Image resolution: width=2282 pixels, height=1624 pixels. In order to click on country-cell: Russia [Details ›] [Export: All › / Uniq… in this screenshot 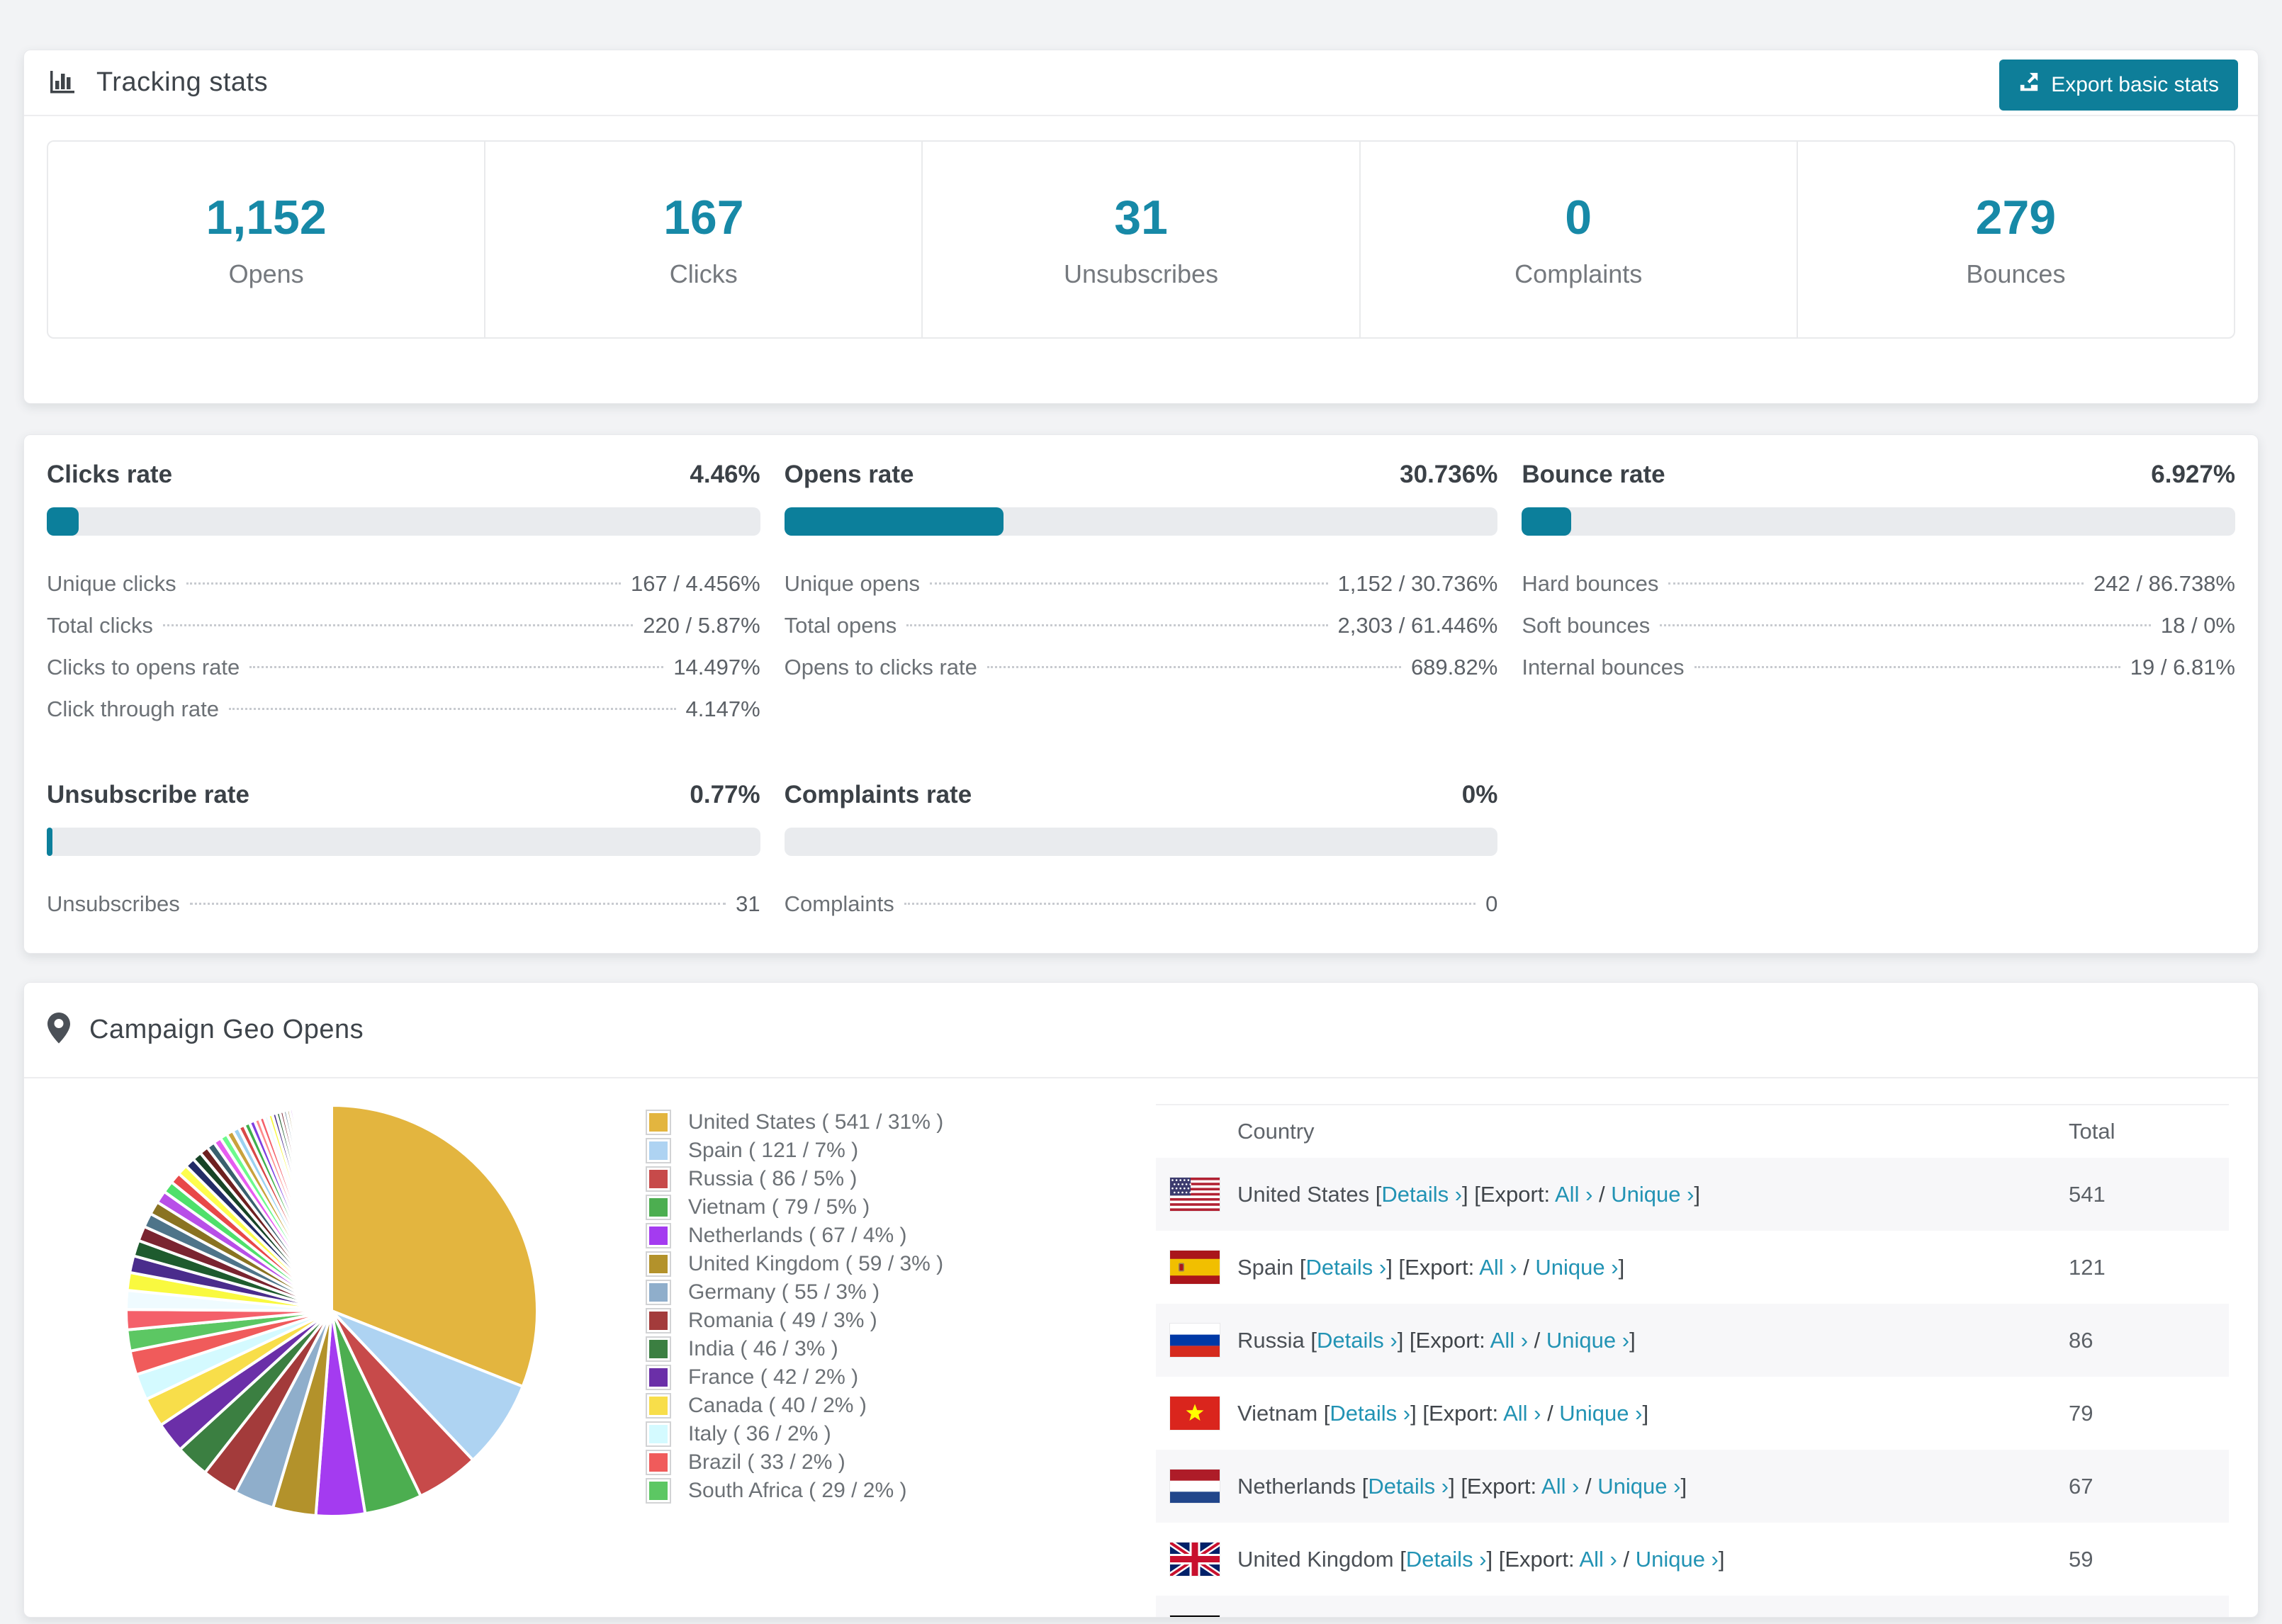, I will do `click(1436, 1340)`.